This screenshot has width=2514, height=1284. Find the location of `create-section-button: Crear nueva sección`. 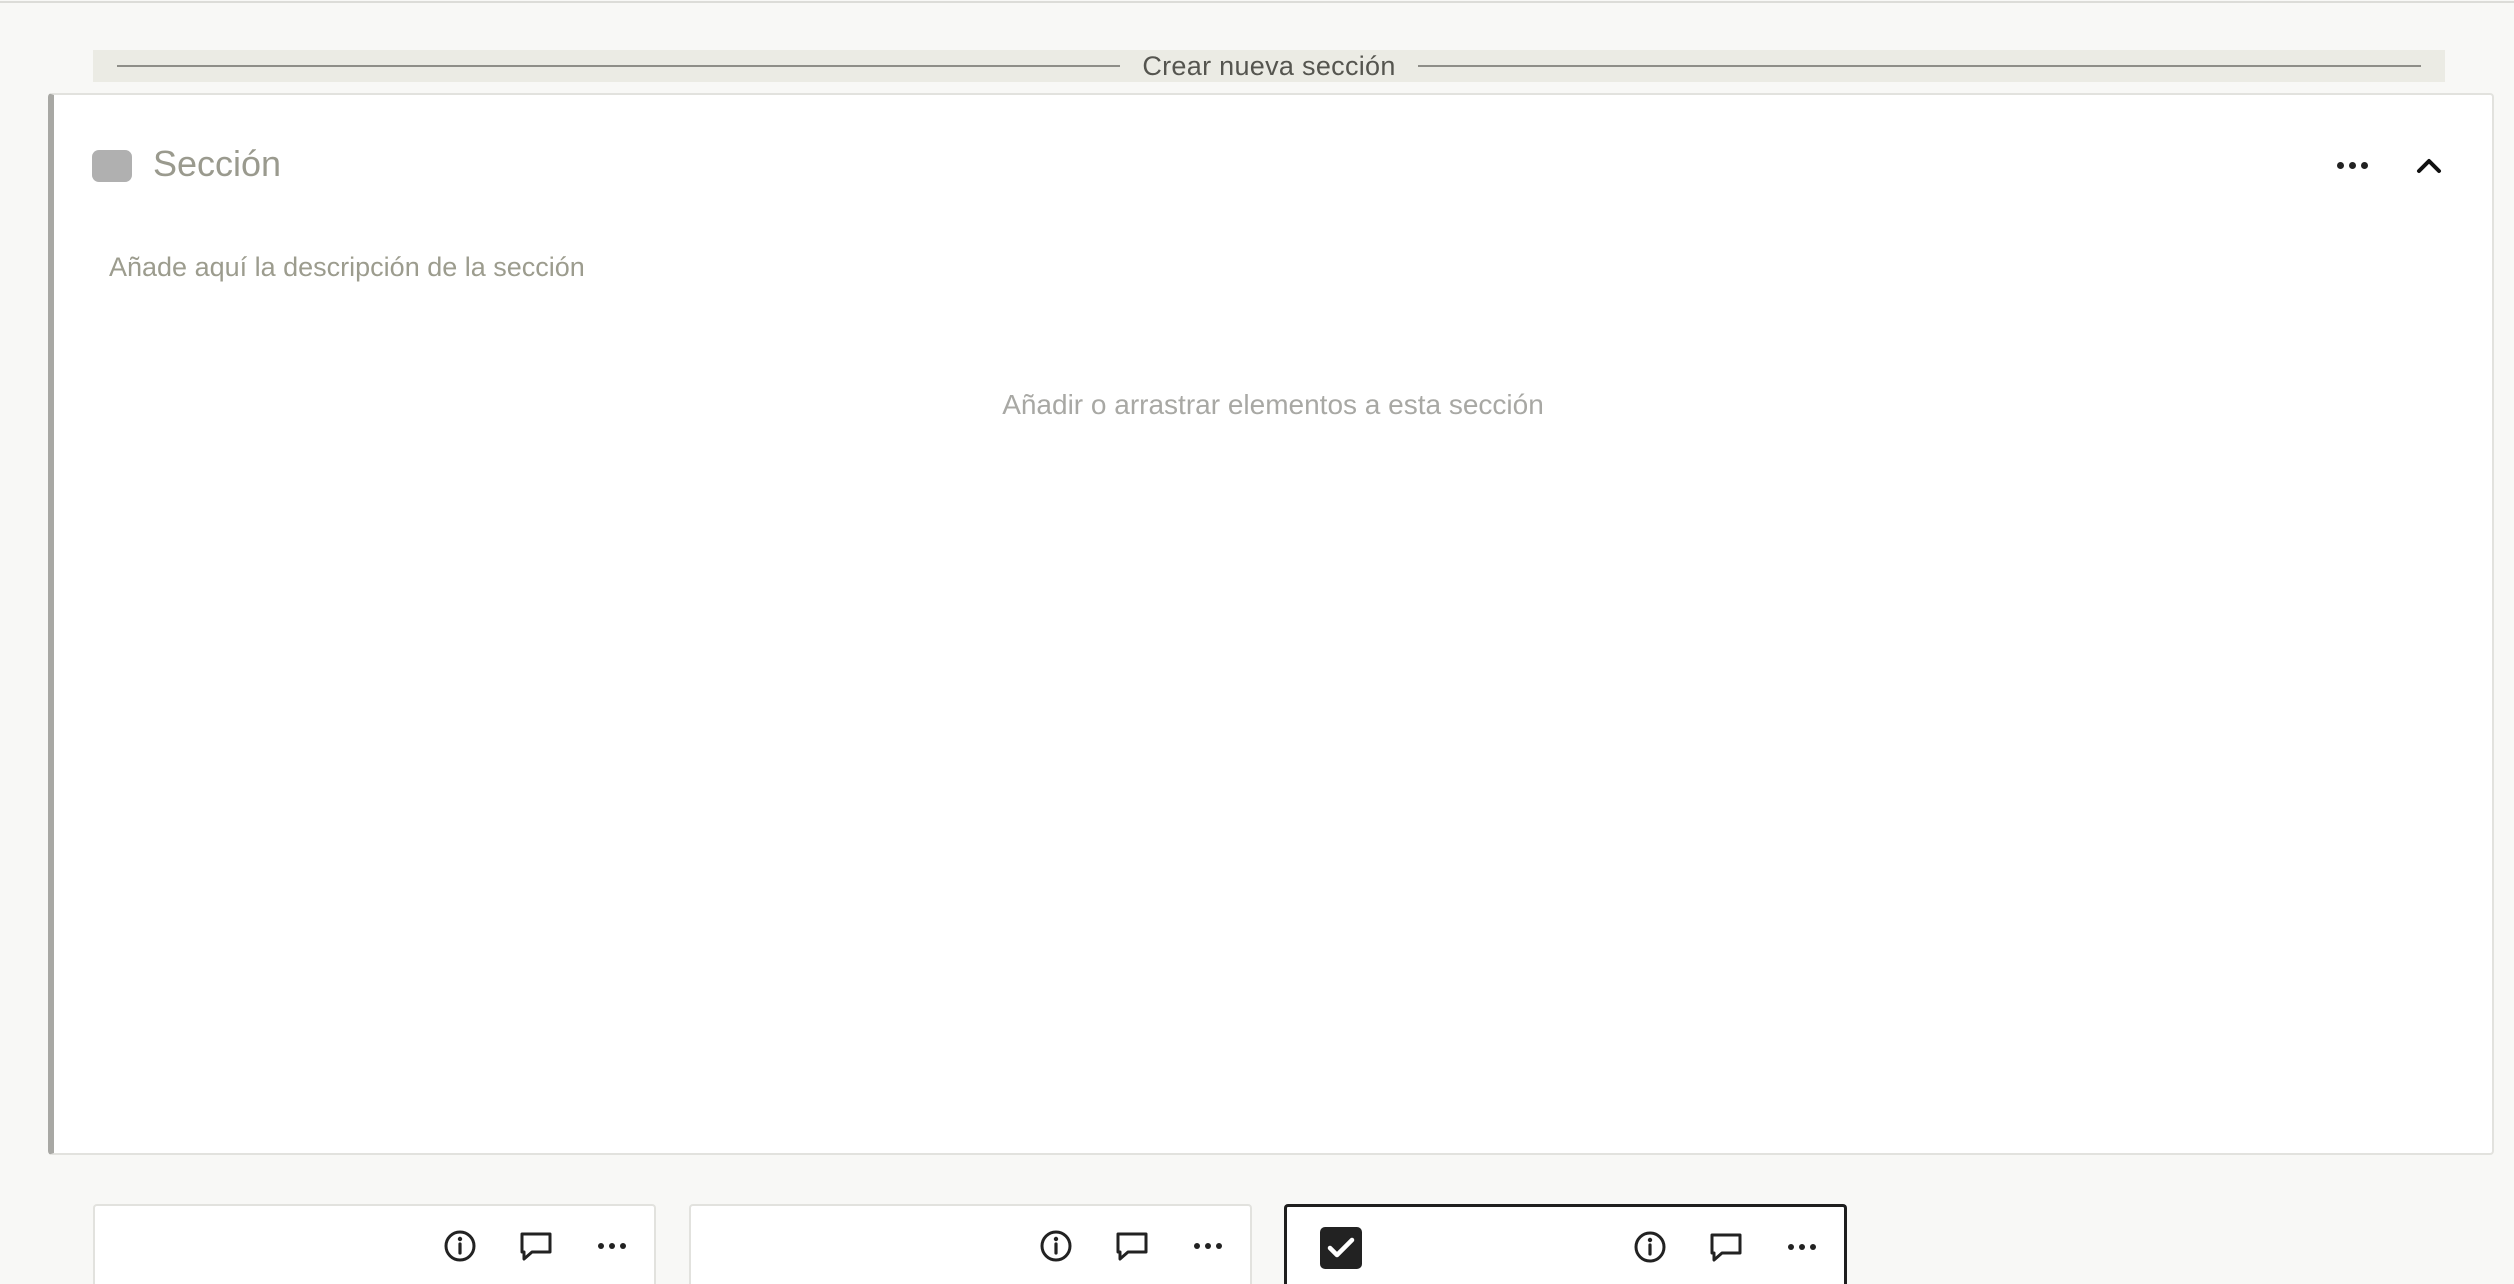

create-section-button: Crear nueva sección is located at coordinates (1269, 66).